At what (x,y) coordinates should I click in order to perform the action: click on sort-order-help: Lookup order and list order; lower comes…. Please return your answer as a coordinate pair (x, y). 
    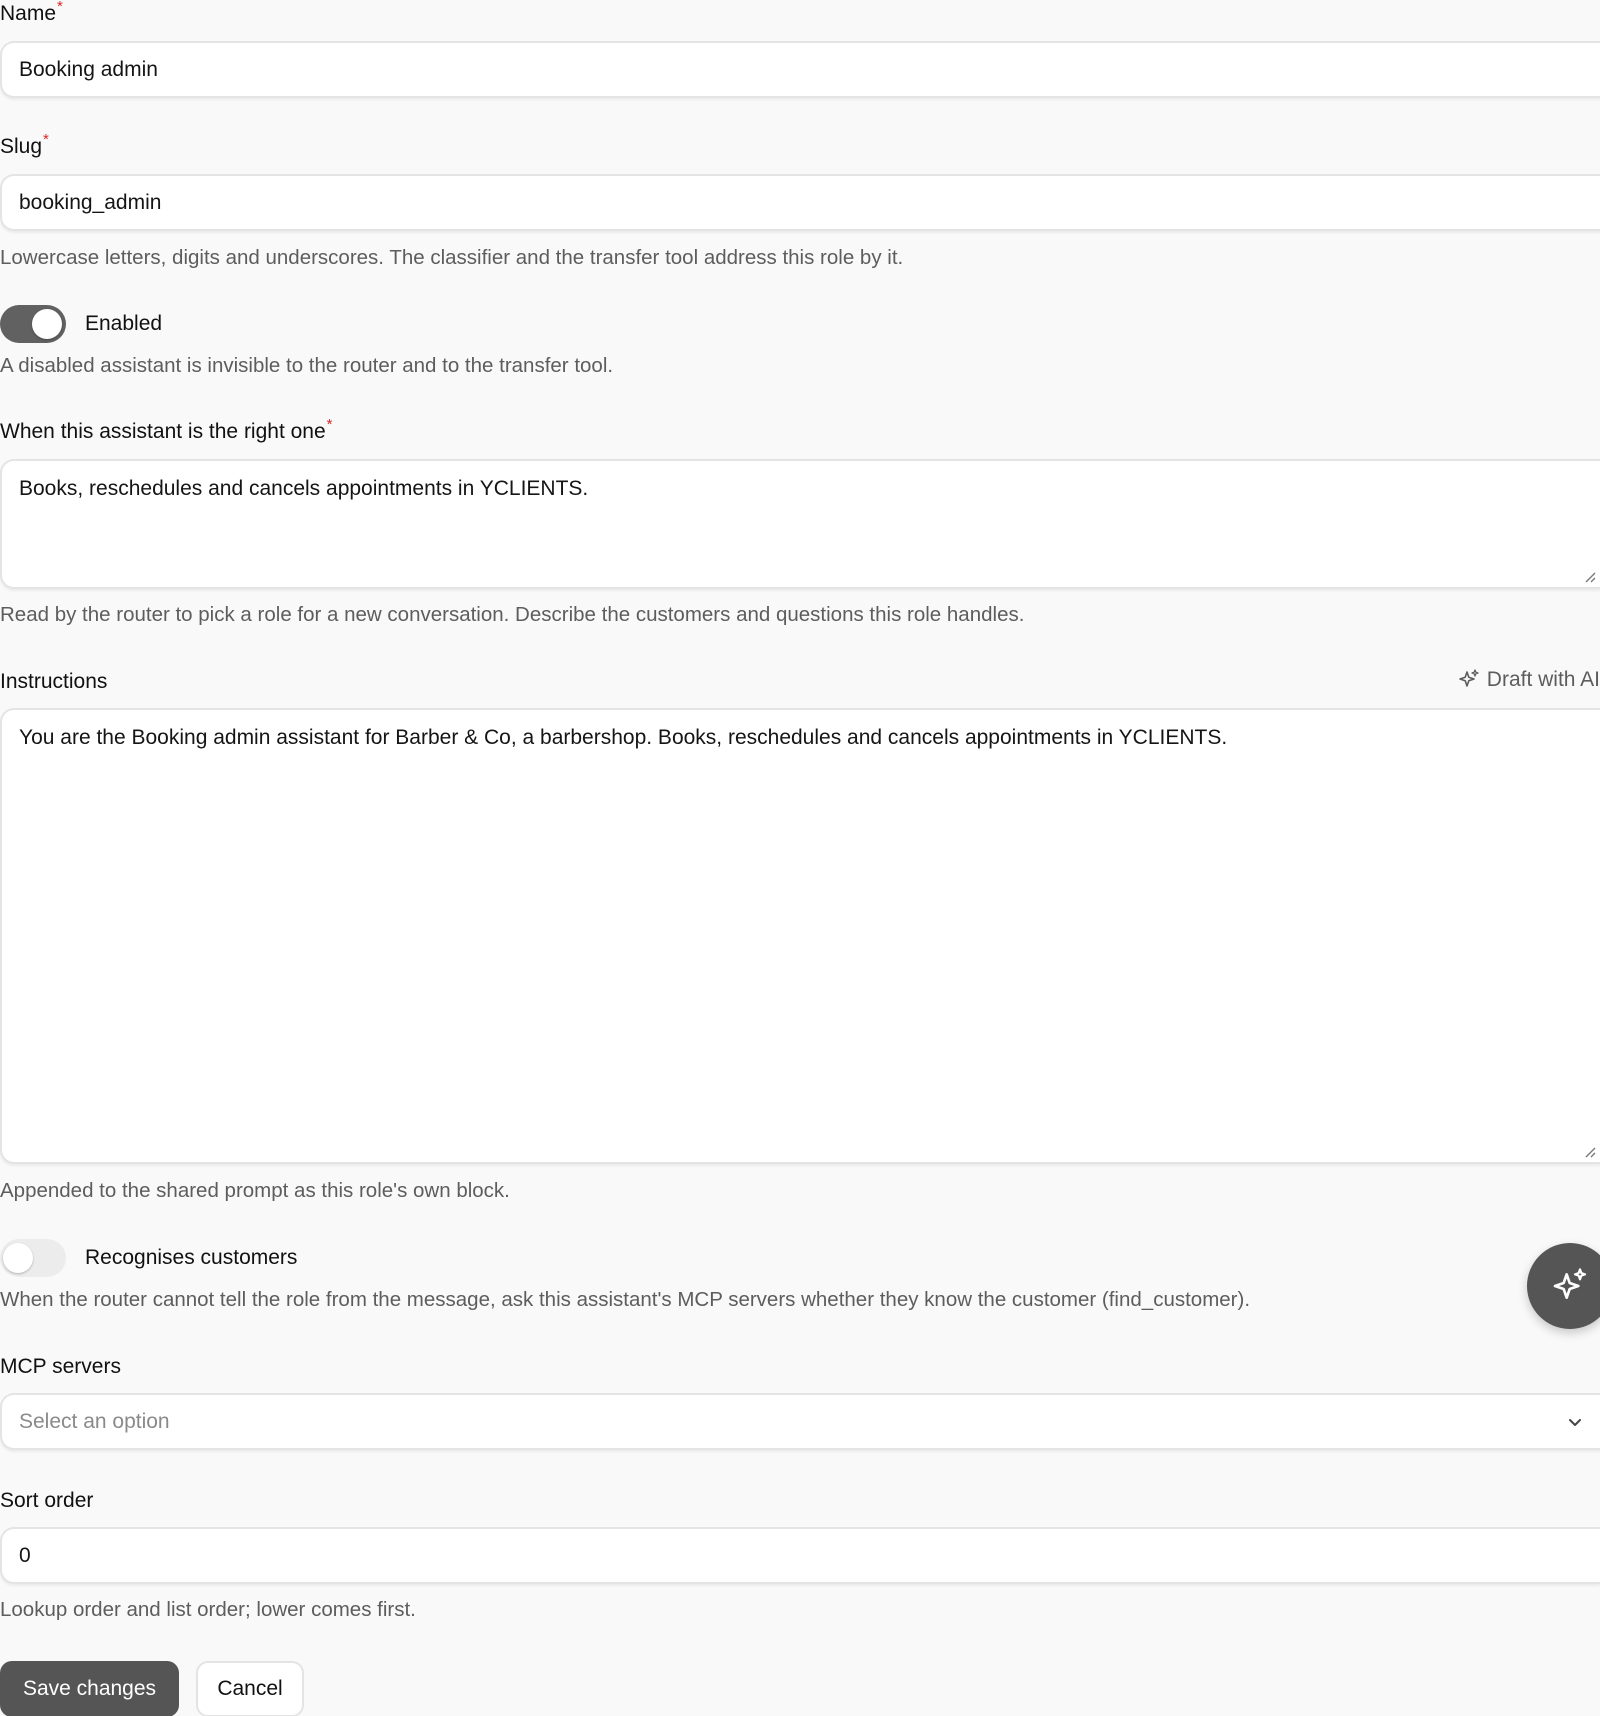
    Looking at the image, I should click on (208, 1609).